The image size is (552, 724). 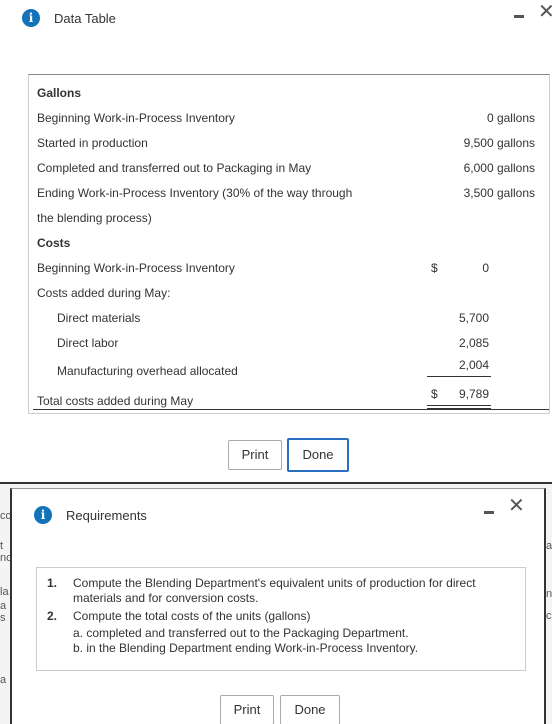 I want to click on requirement-number: 1., so click(x=52, y=583).